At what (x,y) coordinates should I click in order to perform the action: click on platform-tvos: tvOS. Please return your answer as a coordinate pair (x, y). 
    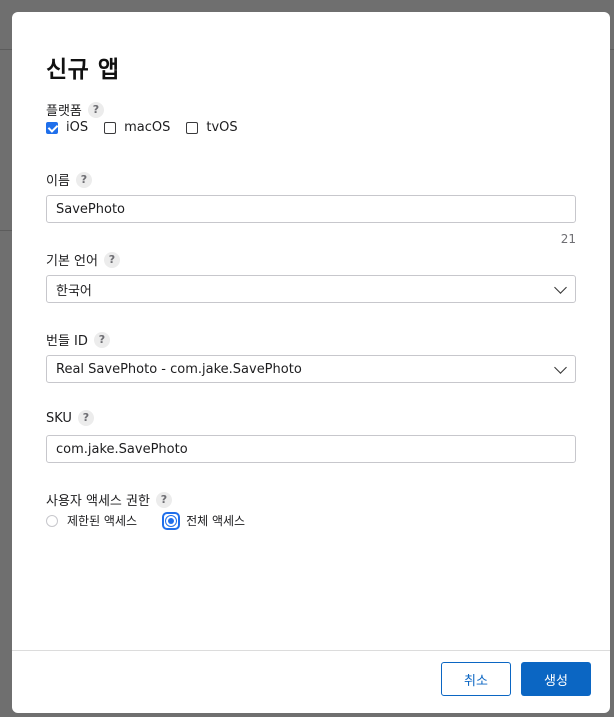
    Looking at the image, I should click on (212, 127).